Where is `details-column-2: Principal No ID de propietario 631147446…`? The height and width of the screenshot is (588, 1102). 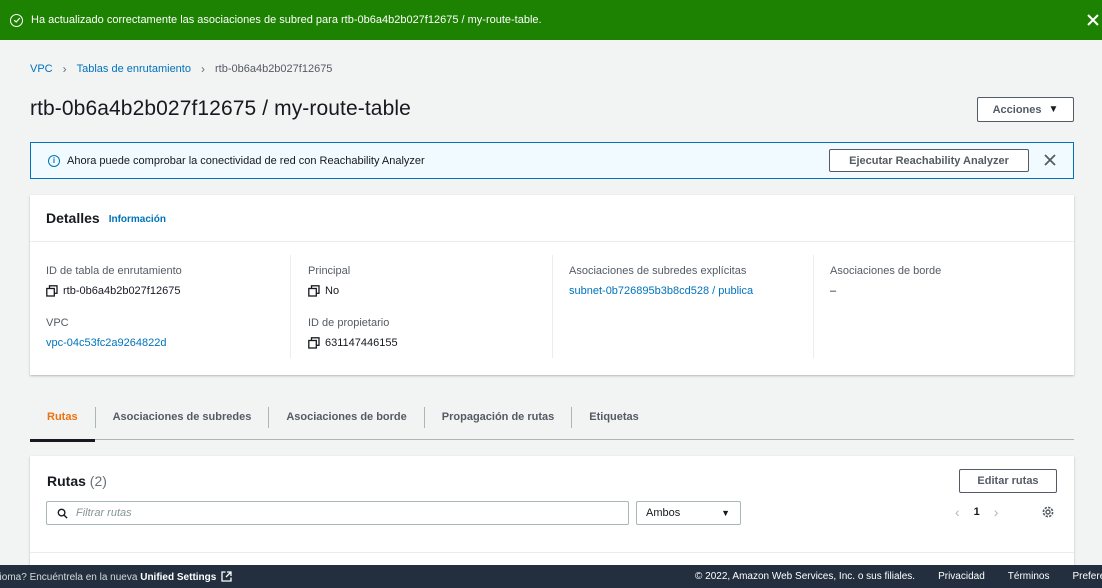
details-column-2: Principal No ID de propietario 631147446… is located at coordinates (422, 306).